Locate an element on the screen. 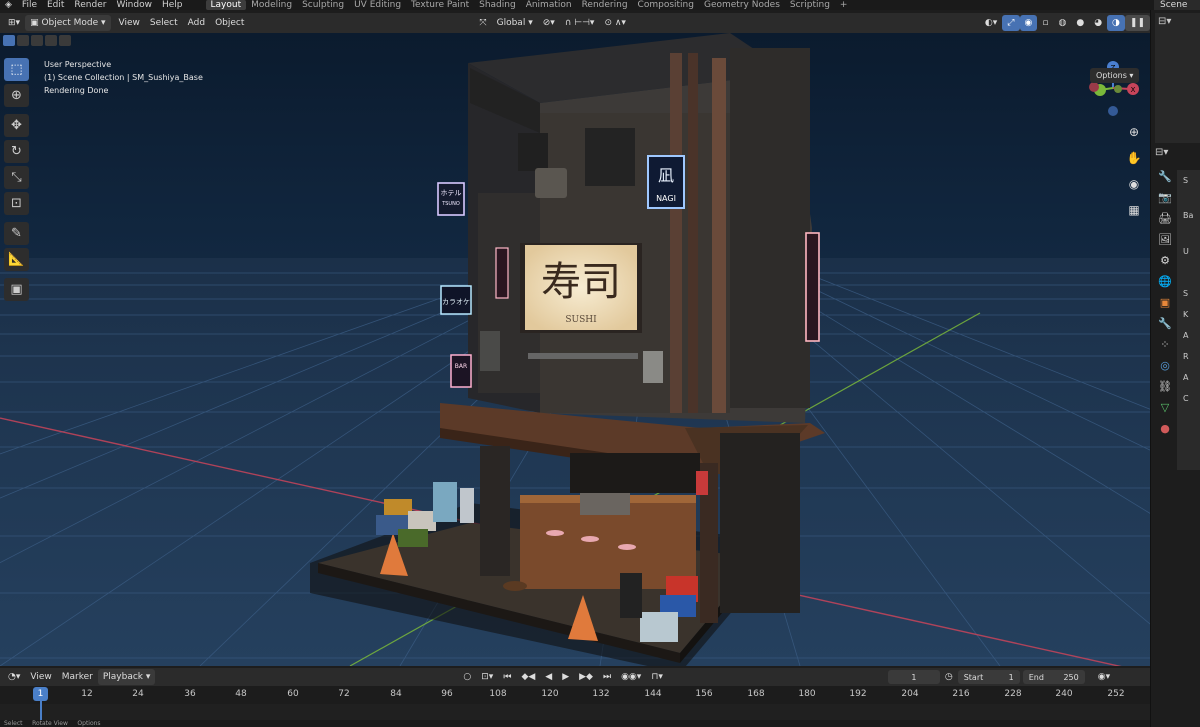 Image resolution: width=1200 pixels, height=727 pixels. add-cube-tool-icon: ▣ is located at coordinates (16, 289).